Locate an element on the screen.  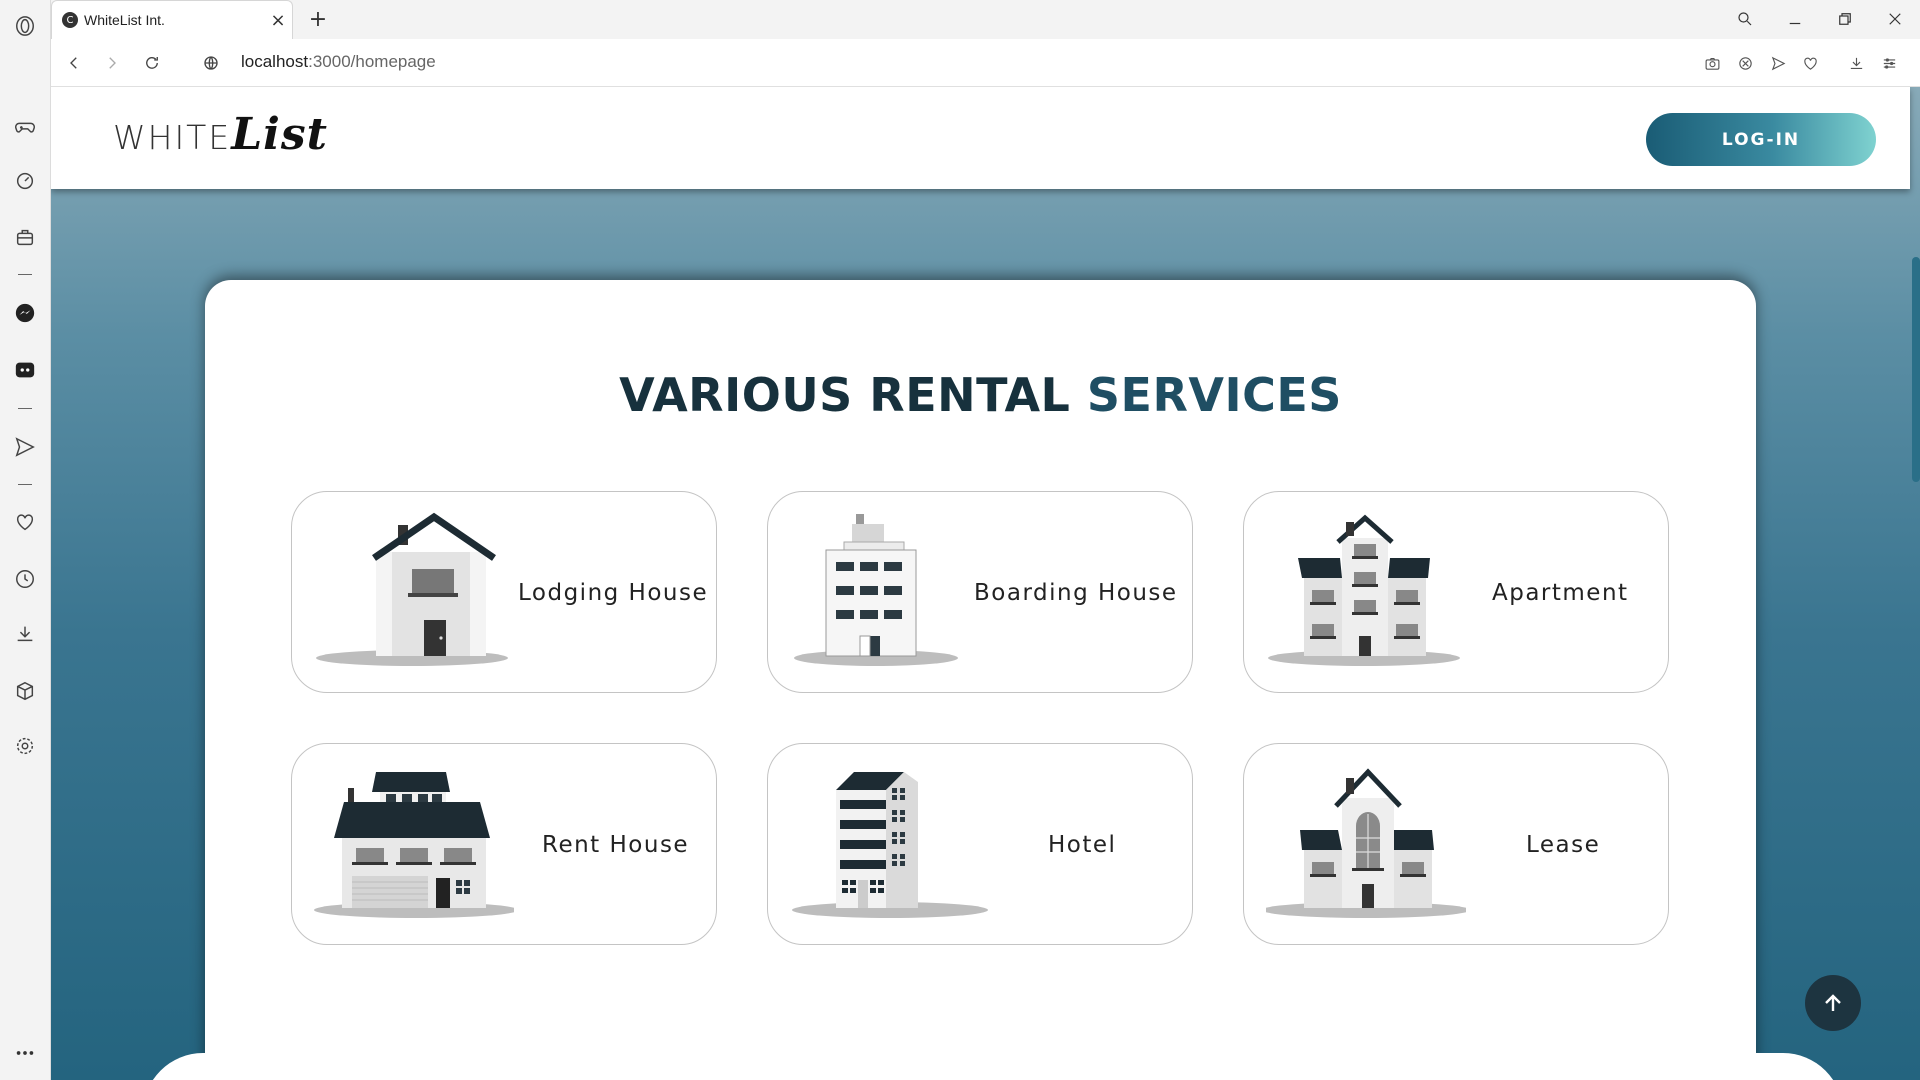
section-title-part1: VARIOUS RENTAL is located at coordinates (853, 395).